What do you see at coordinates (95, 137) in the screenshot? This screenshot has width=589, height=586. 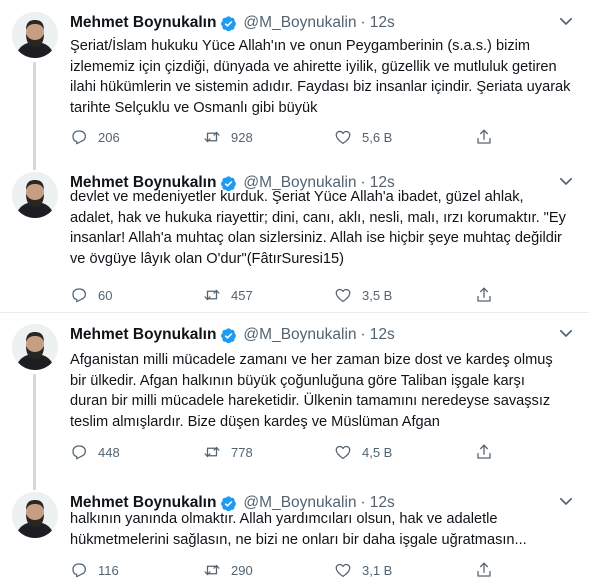 I see `reply-button: 206` at bounding box center [95, 137].